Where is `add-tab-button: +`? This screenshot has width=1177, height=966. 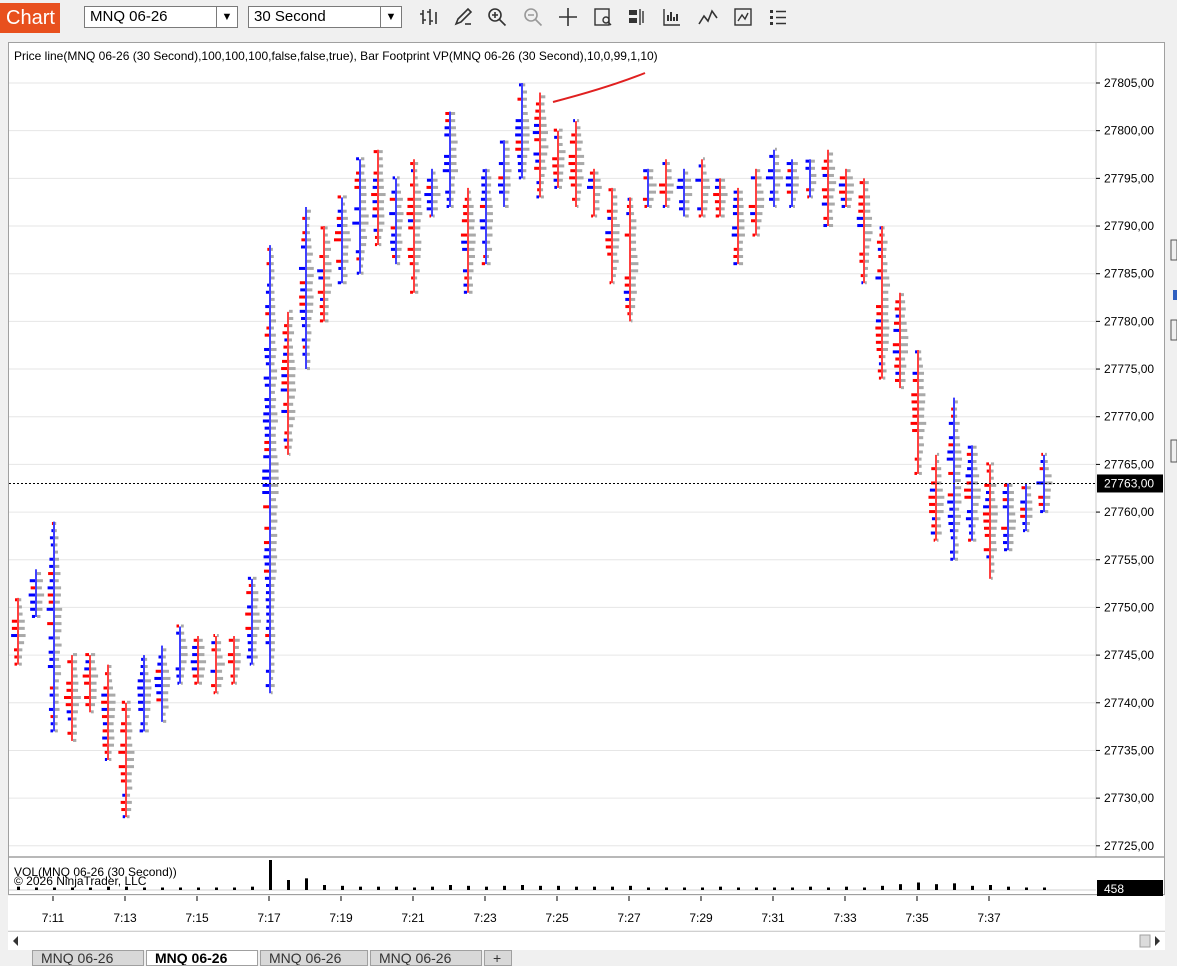
add-tab-button: + is located at coordinates (498, 958).